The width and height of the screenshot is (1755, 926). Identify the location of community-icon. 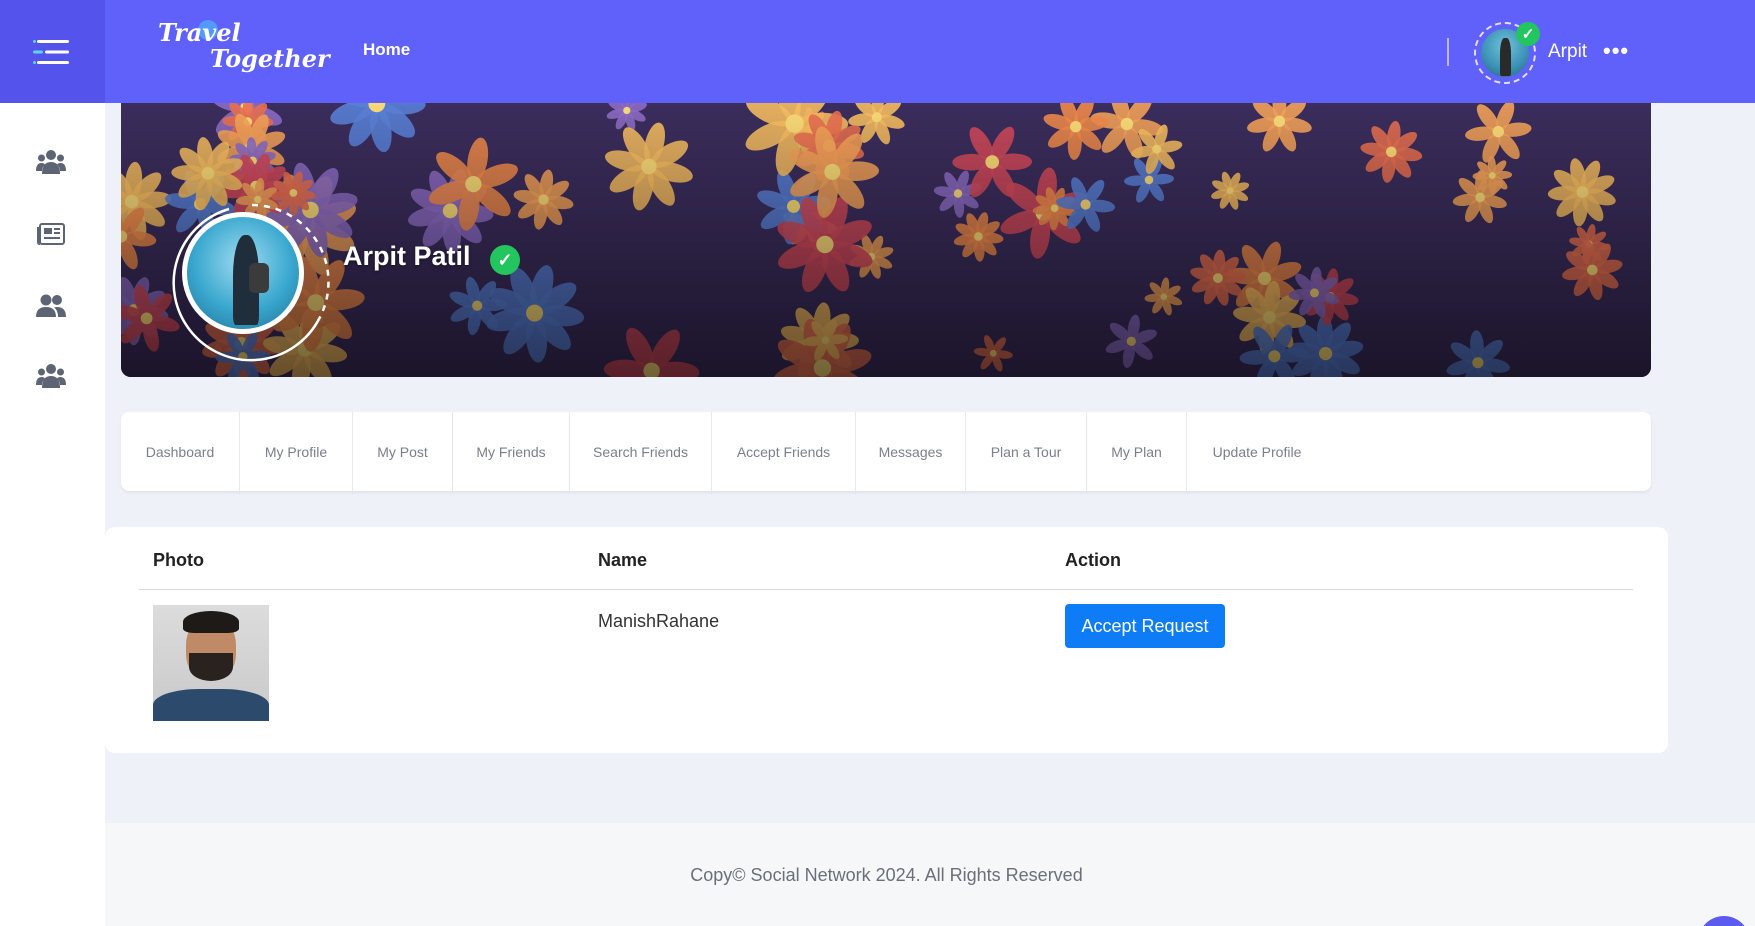
(51, 376).